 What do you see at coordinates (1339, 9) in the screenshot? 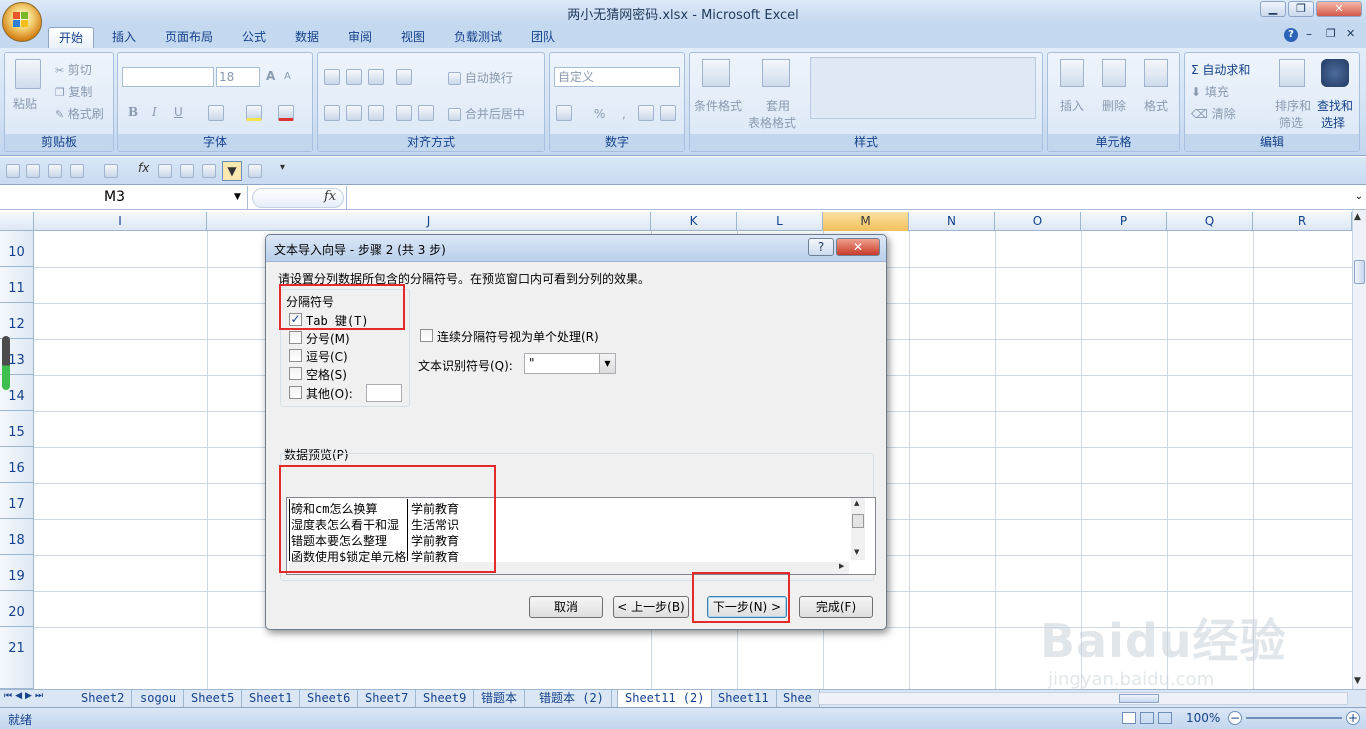
I see `close-button: ✕` at bounding box center [1339, 9].